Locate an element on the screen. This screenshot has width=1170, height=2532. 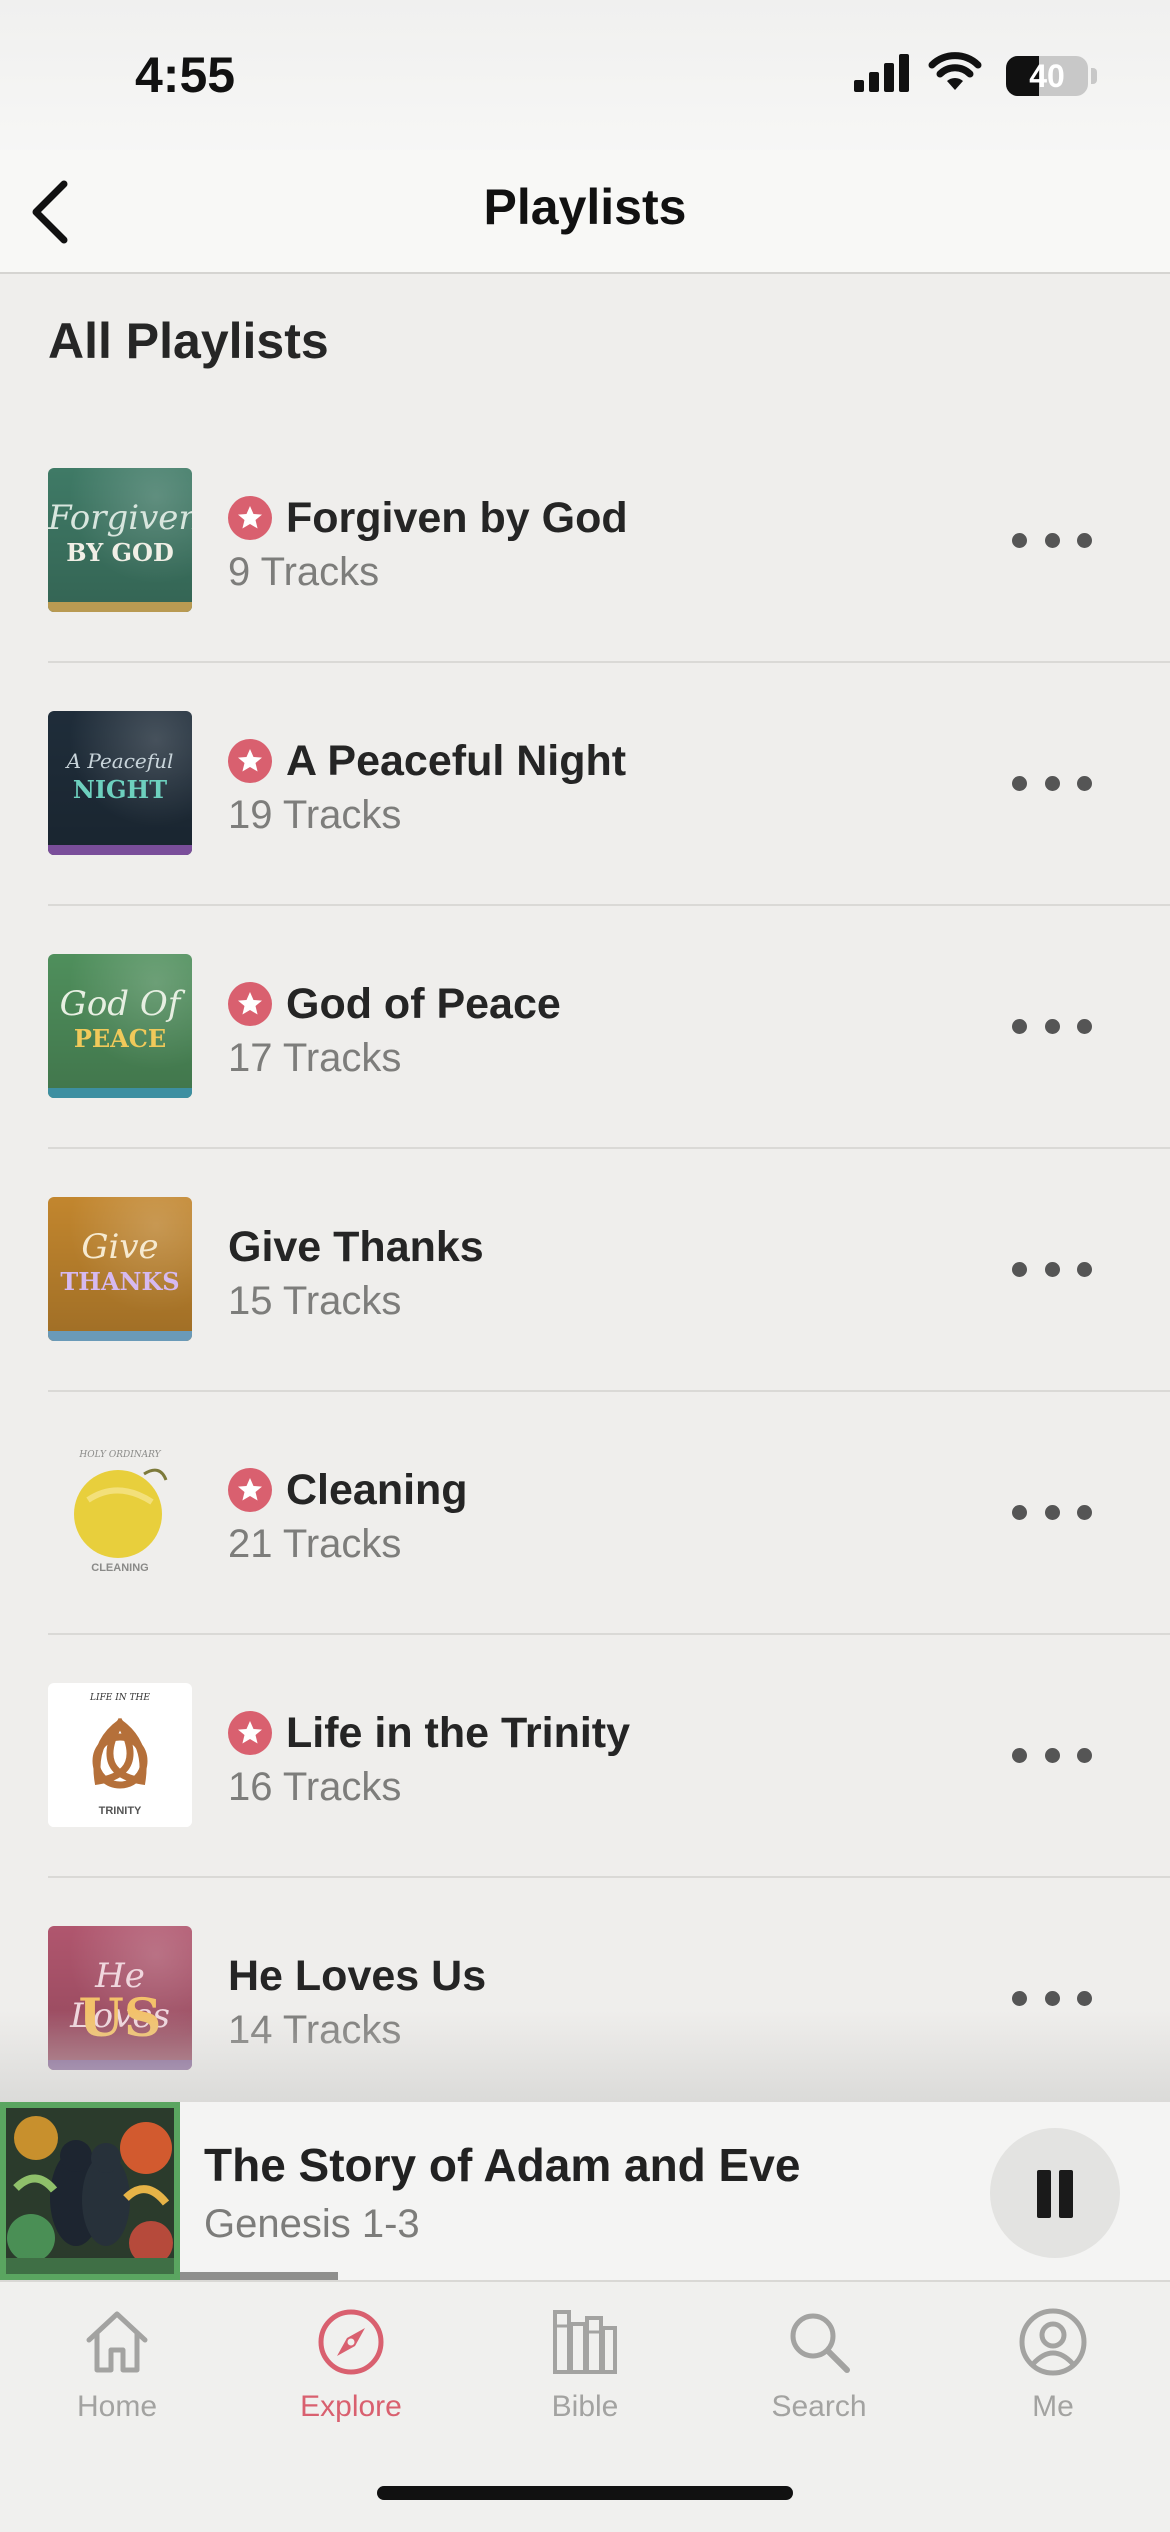
playlist-info: Forgiven by God 9 Tracks is located at coordinates (428, 541).